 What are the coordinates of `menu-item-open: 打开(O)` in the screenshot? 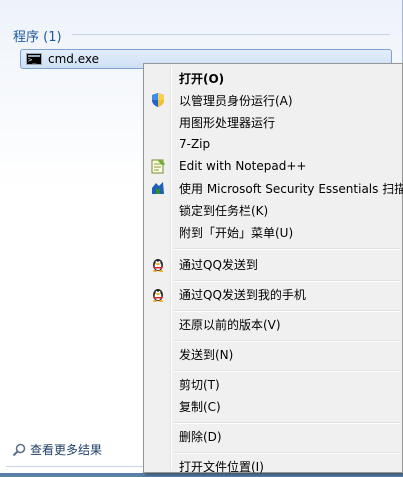 It's located at (274, 78).